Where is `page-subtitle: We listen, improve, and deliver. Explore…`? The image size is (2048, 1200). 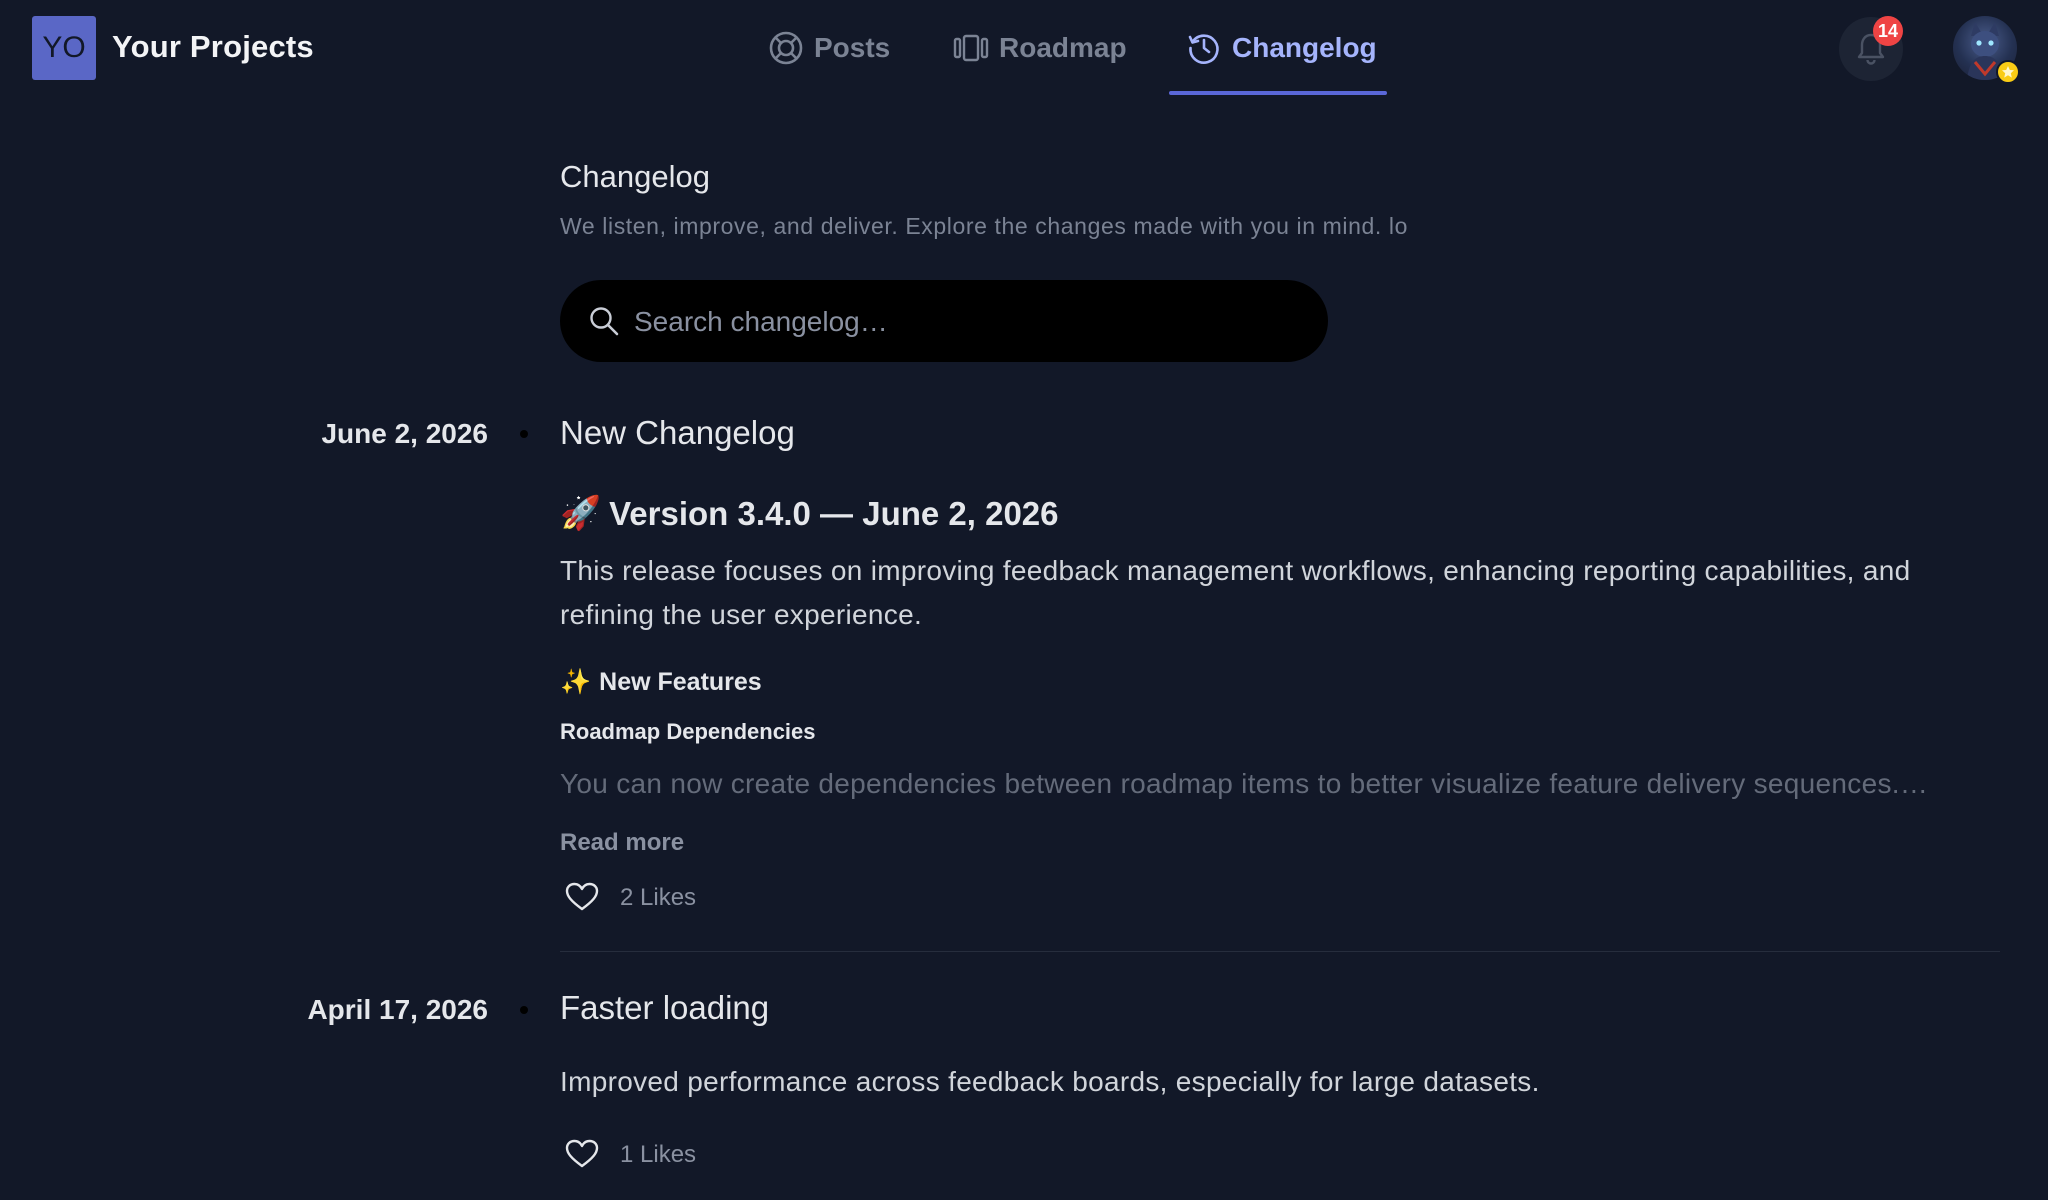 page-subtitle: We listen, improve, and deliver. Explore… is located at coordinates (984, 226).